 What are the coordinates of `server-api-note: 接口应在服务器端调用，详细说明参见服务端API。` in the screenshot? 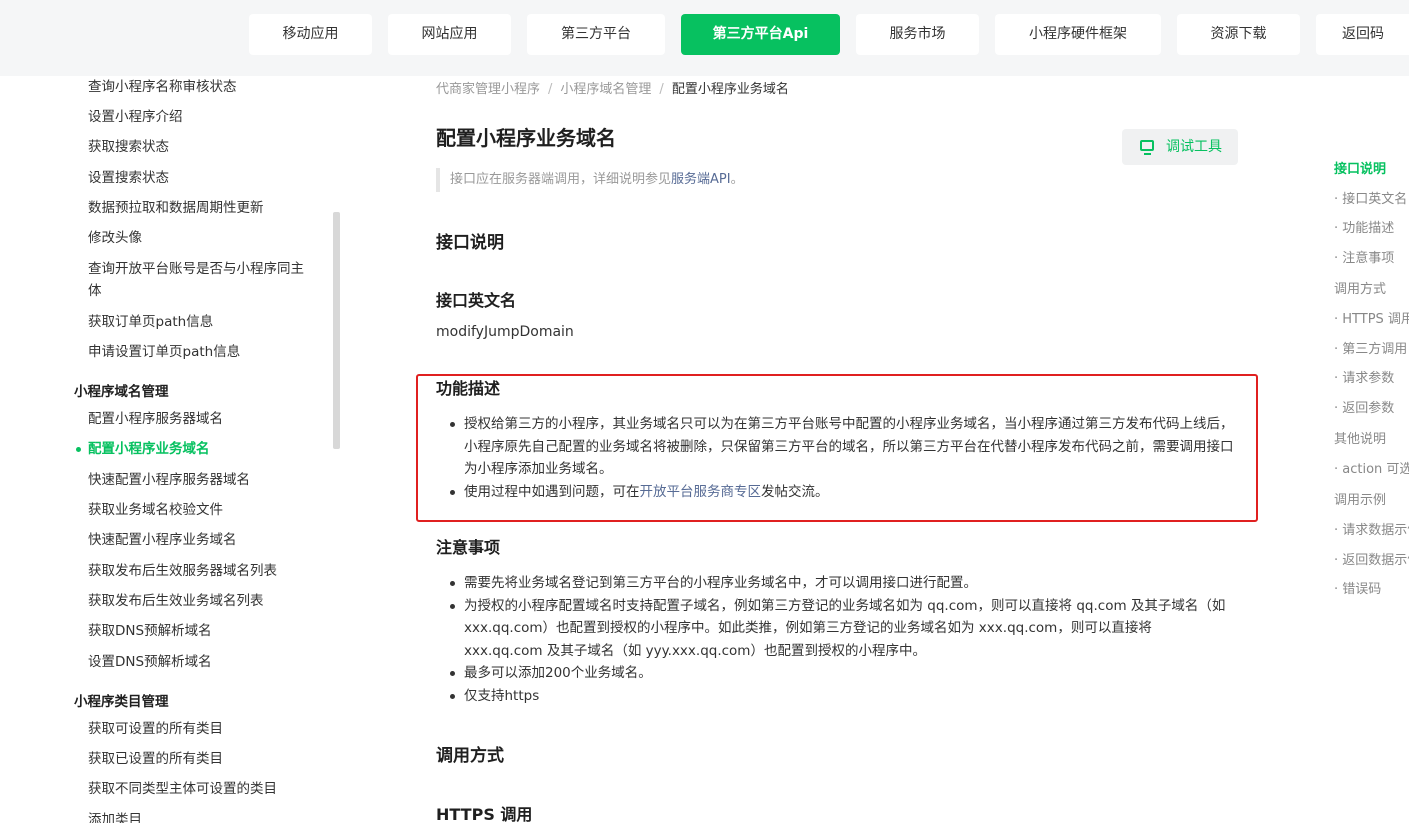 It's located at (597, 180).